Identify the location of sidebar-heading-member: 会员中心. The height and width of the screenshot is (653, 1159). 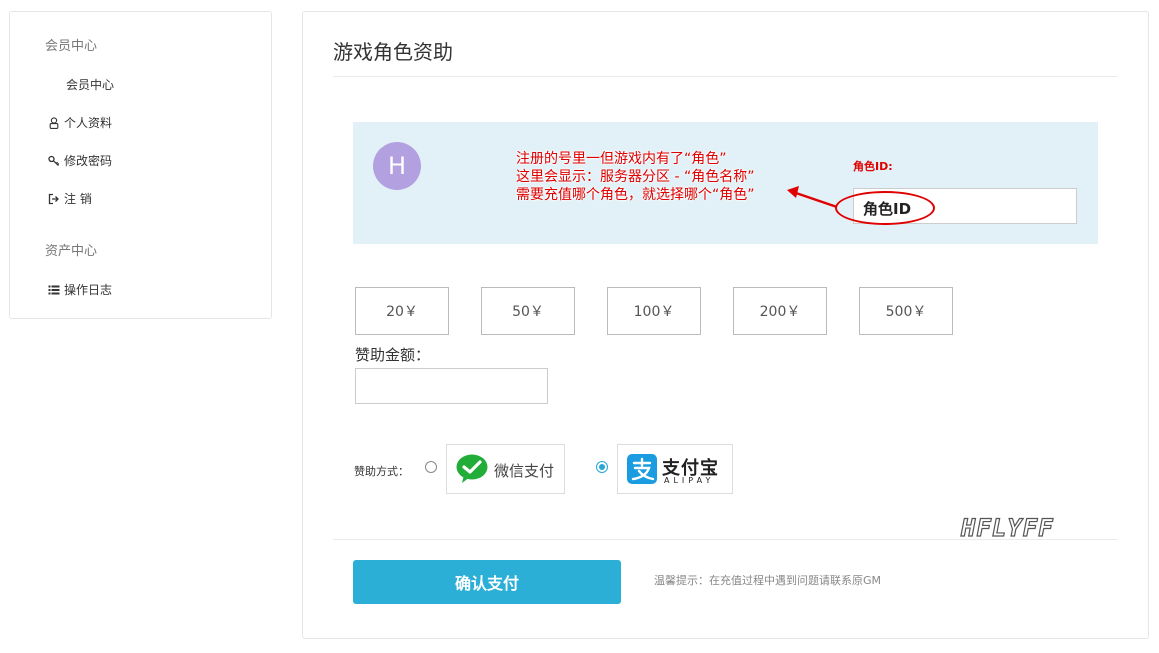
(71, 46).